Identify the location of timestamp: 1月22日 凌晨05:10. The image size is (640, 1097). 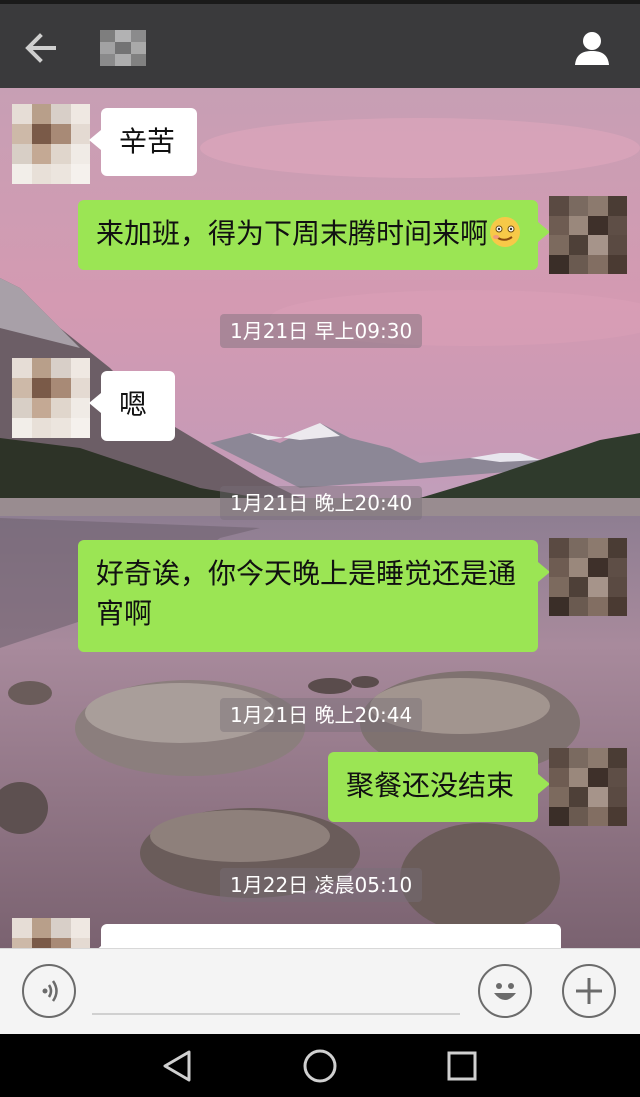
(321, 885).